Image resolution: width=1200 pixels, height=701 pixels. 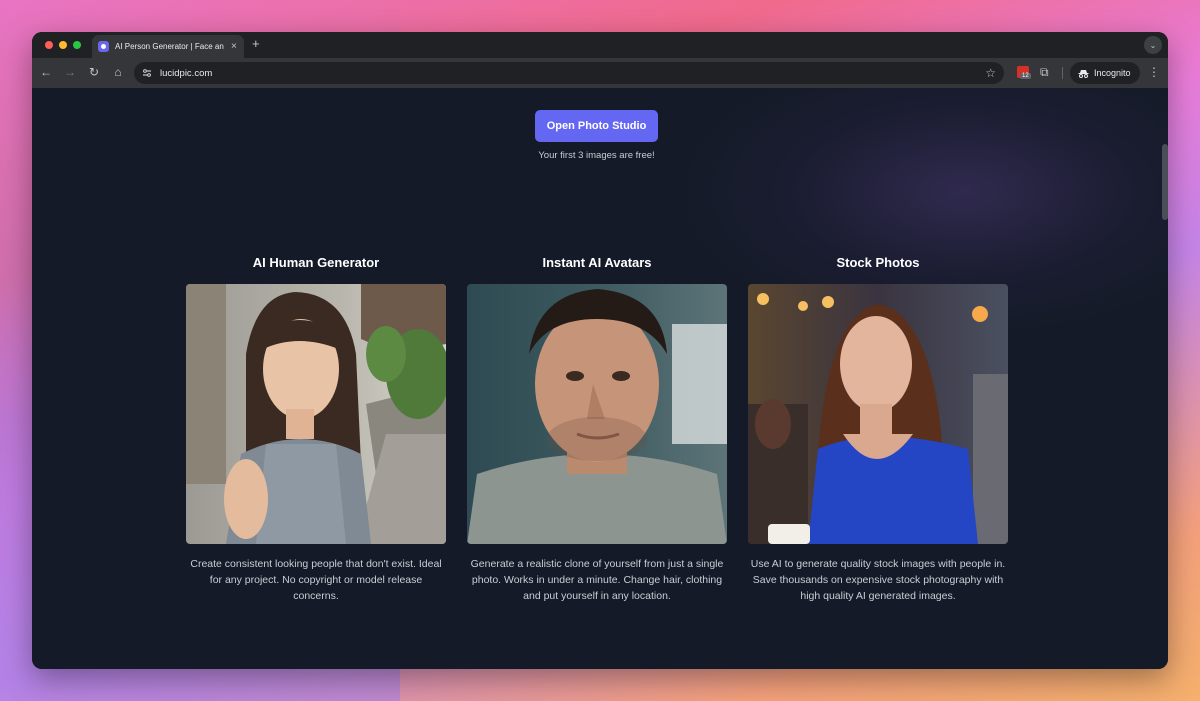 I want to click on extensions-puzzle-icon: ⧉, so click(x=1044, y=72).